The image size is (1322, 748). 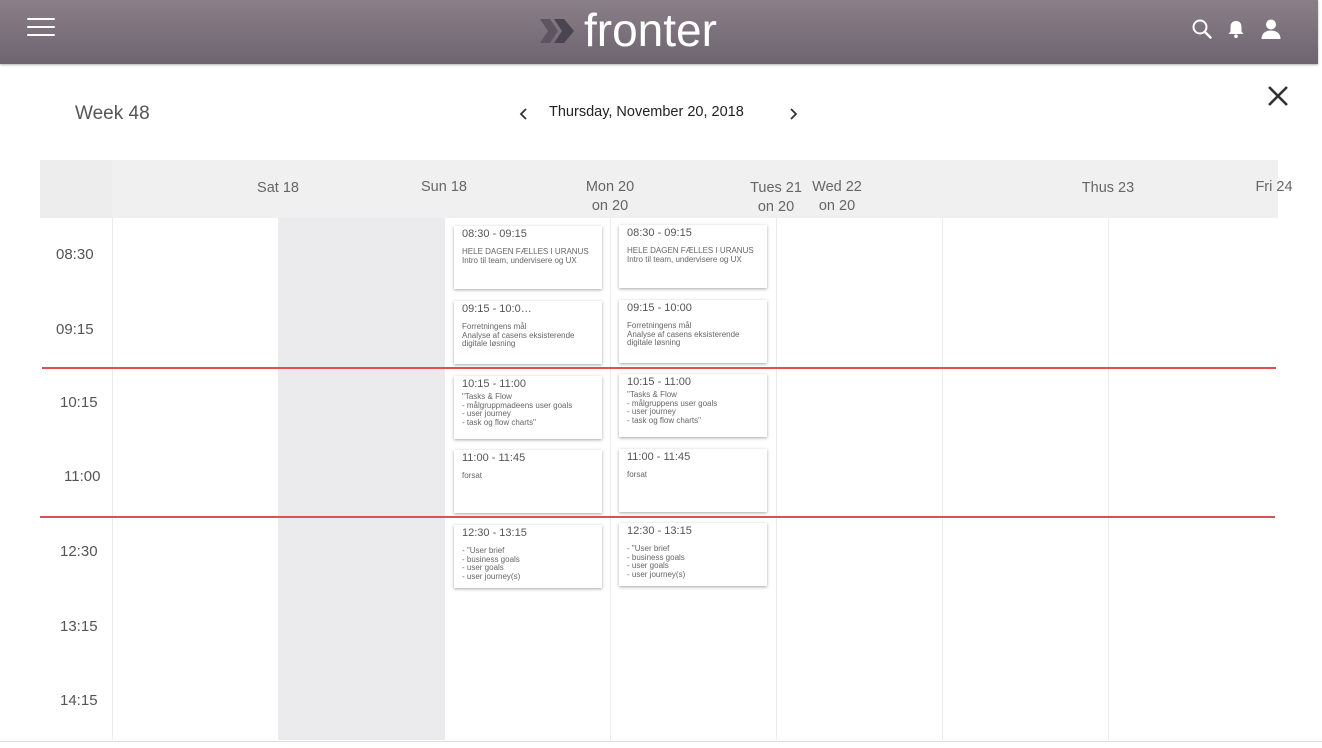 What do you see at coordinates (859, 189) in the screenshot?
I see `day-header-wed: Wed 22 on 20` at bounding box center [859, 189].